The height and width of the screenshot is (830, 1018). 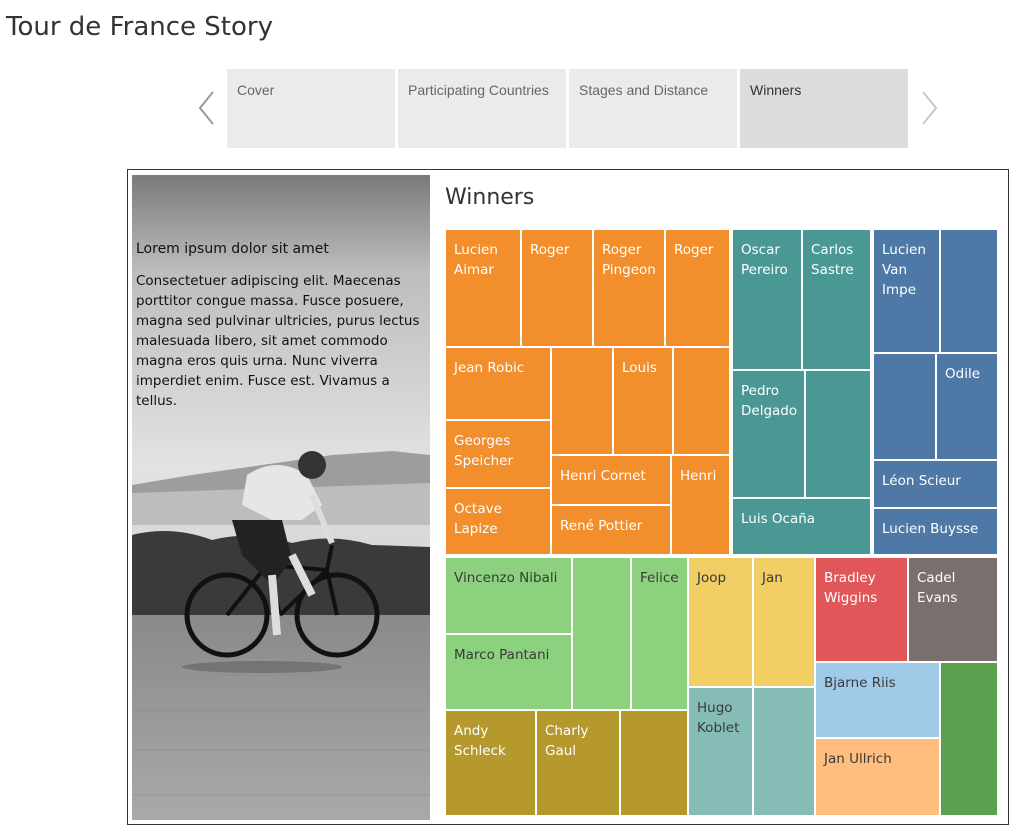 I want to click on treemap-cell-label: Vincenzo Nibali, so click(x=506, y=578).